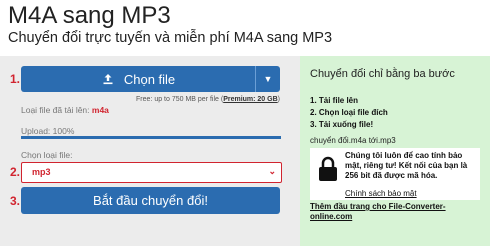 Image resolution: width=500 pixels, height=246 pixels. I want to click on info-step-3: 3. Tải xuống file!, so click(342, 124).